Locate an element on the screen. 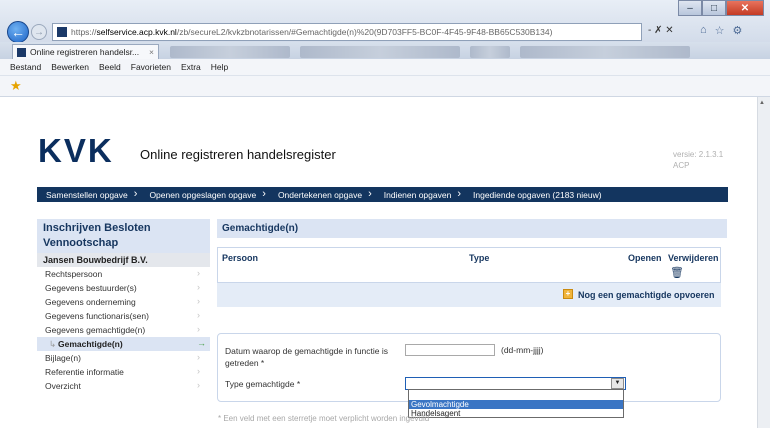  sidebar-item-gemachtigden: Gegevens gemachtigde(n) › is located at coordinates (123, 330).